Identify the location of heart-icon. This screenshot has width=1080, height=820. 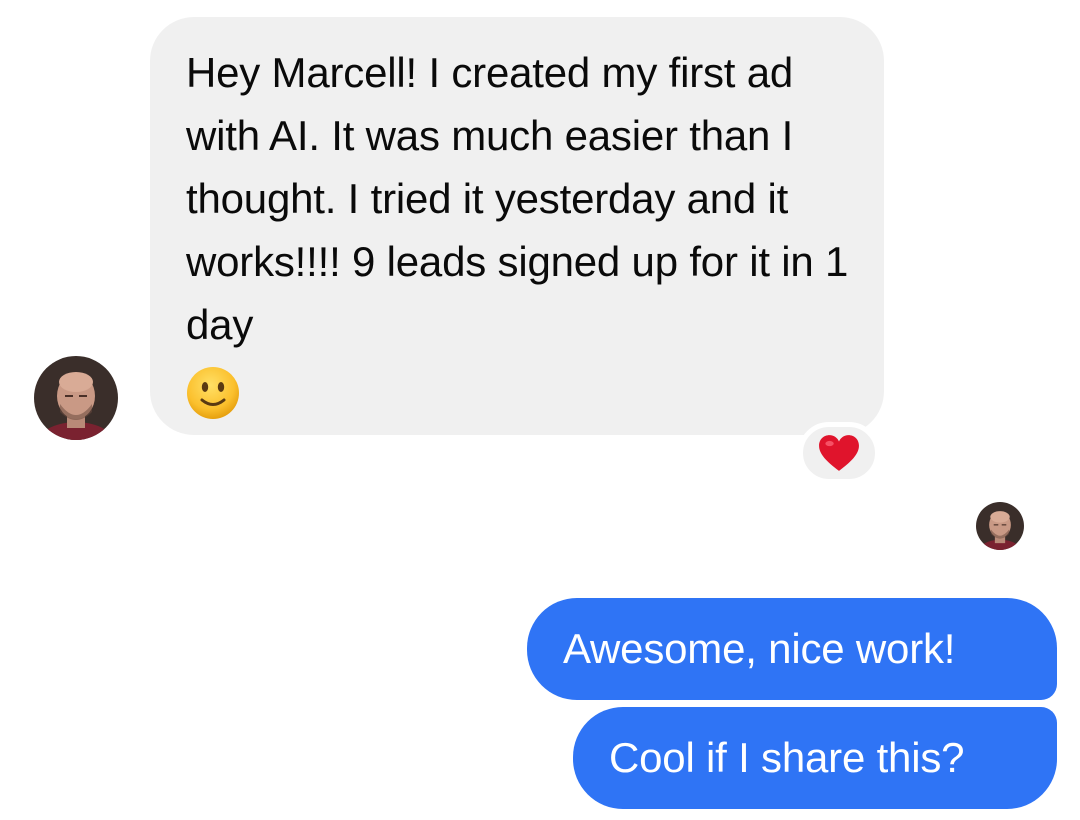
(839, 453).